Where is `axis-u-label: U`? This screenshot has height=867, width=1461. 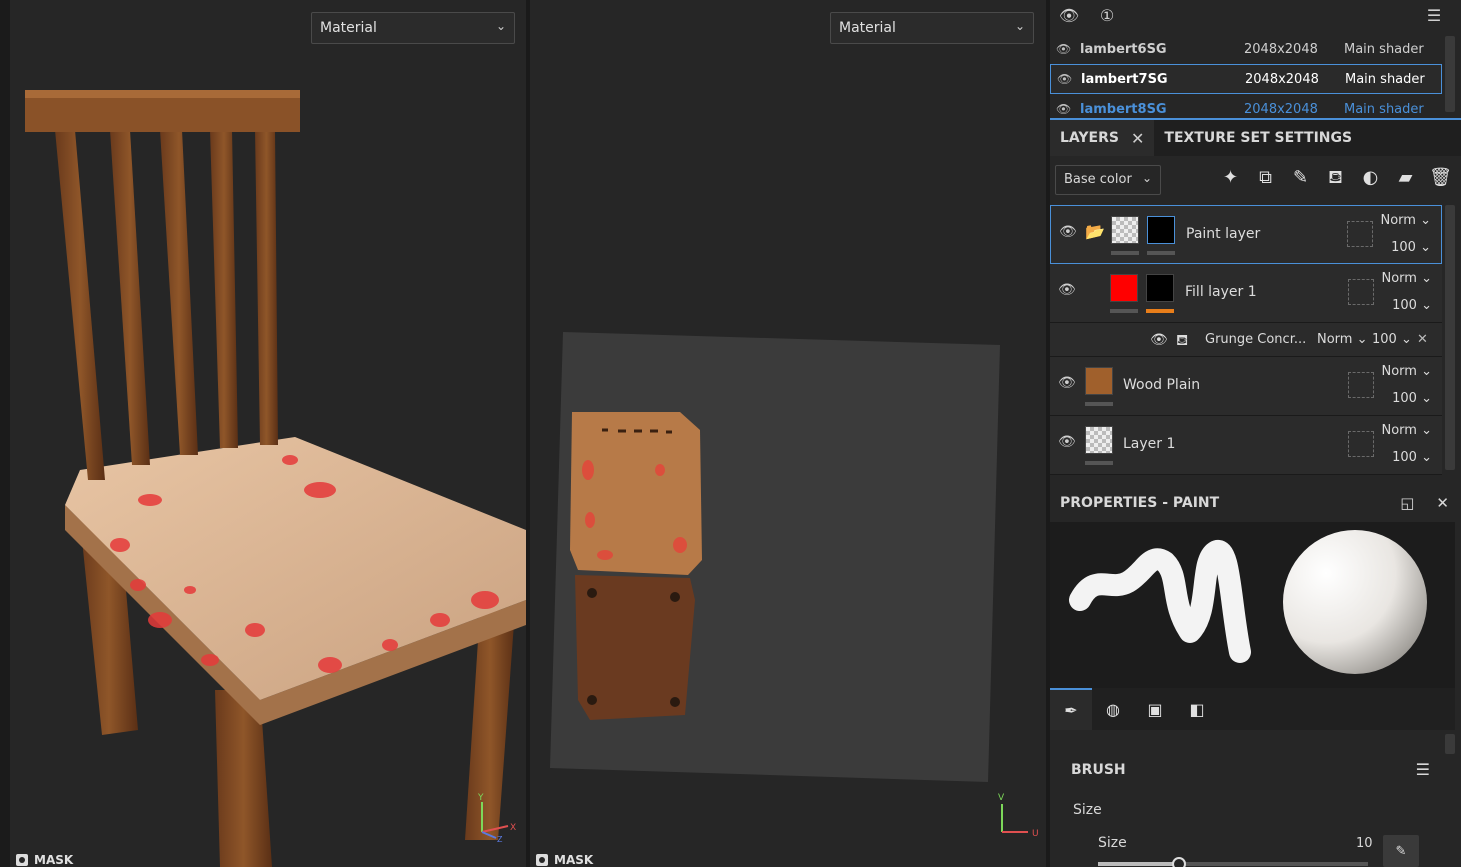
axis-u-label: U is located at coordinates (1035, 834).